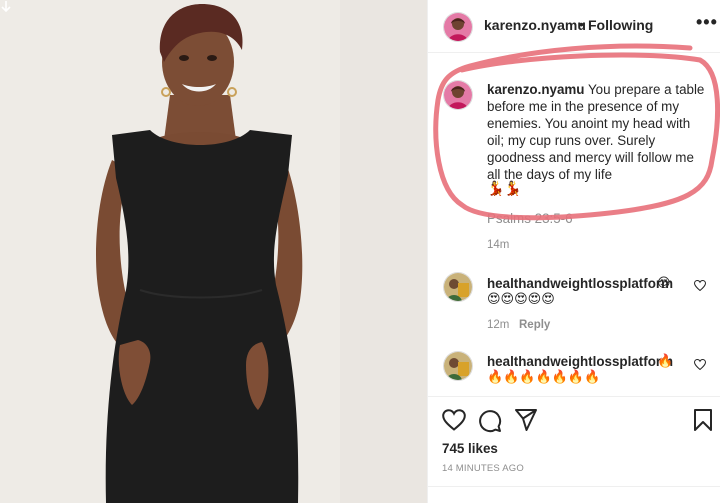 The image size is (720, 504). What do you see at coordinates (620, 25) in the screenshot?
I see `following-button: Following` at bounding box center [620, 25].